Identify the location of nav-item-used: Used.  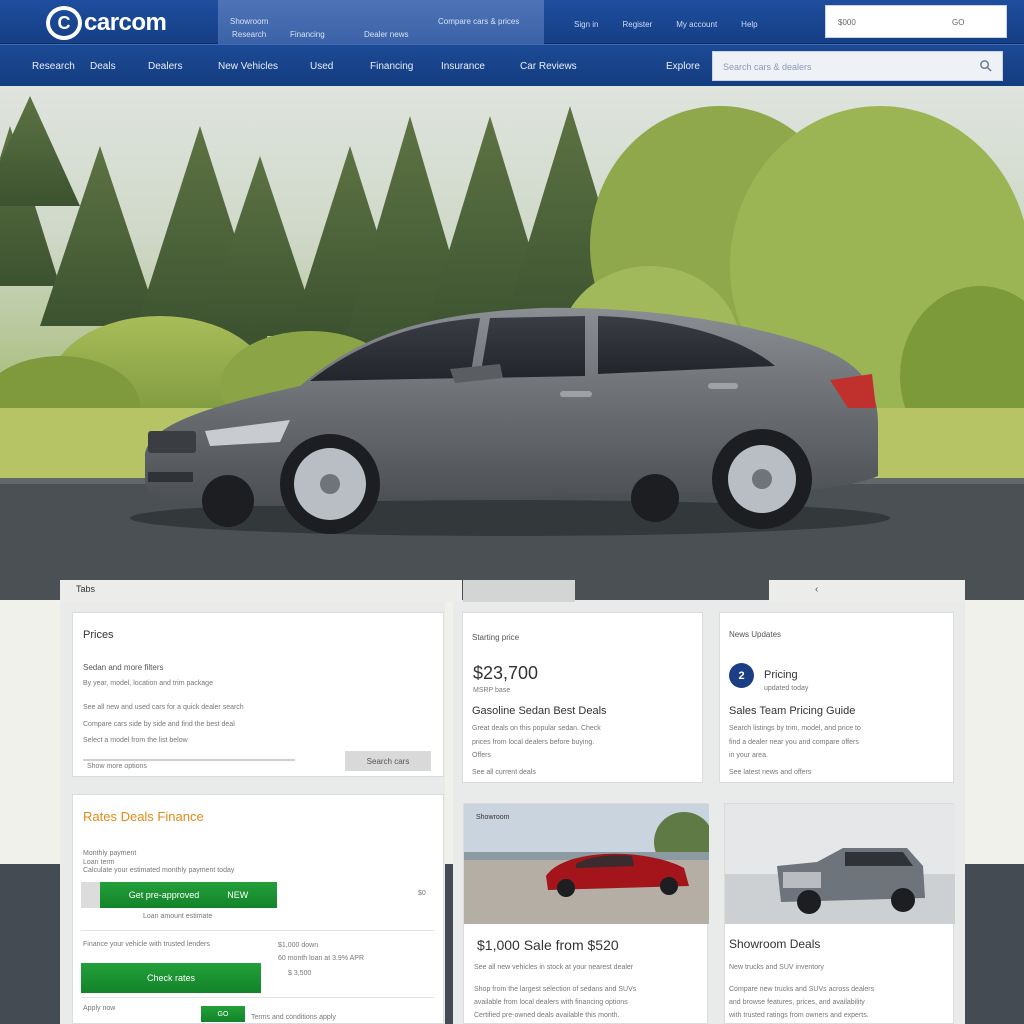
(321, 66).